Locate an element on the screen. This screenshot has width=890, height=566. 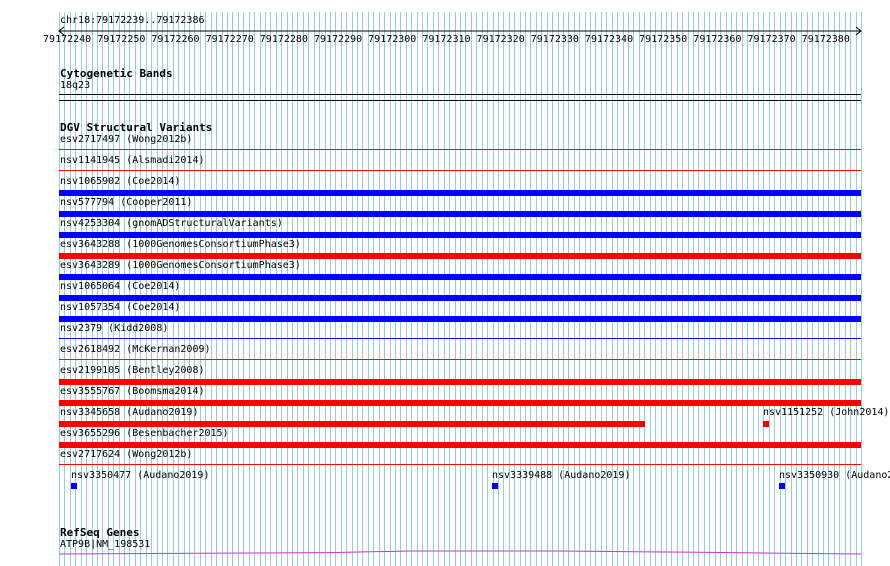
variant-label: nsv3350930 (Audano2019) is located at coordinates (834, 476).